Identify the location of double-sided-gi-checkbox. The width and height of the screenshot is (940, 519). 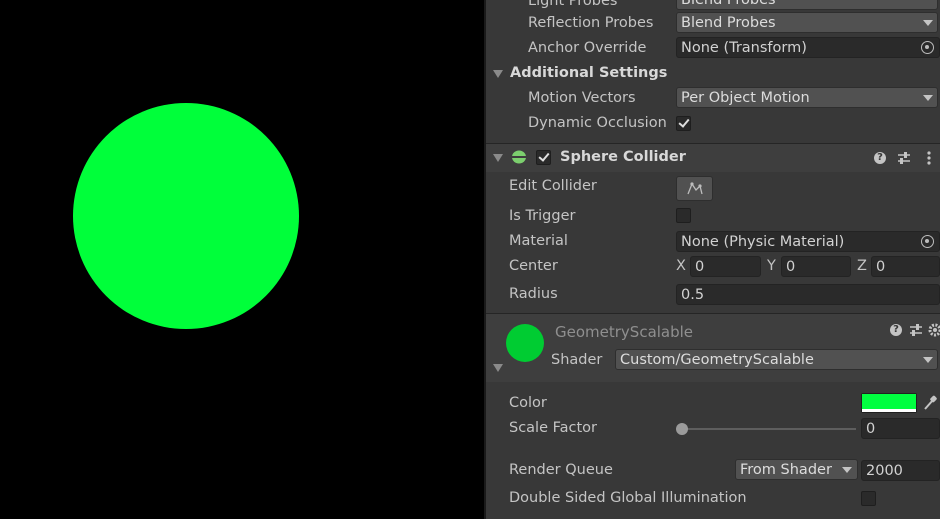
(868, 498).